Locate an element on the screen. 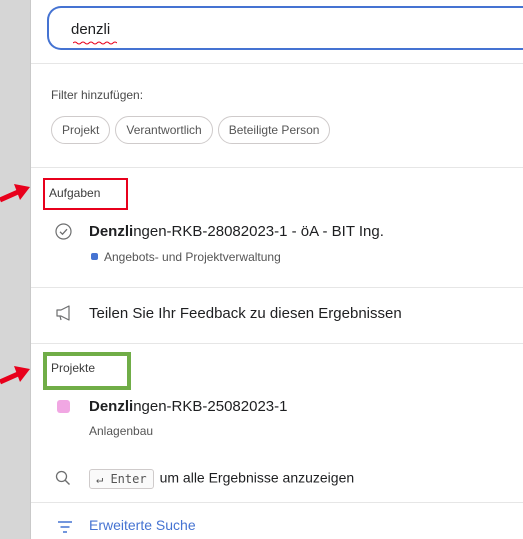 Image resolution: width=523 pixels, height=539 pixels. section-label-tasks: Aufgaben is located at coordinates (75, 193).